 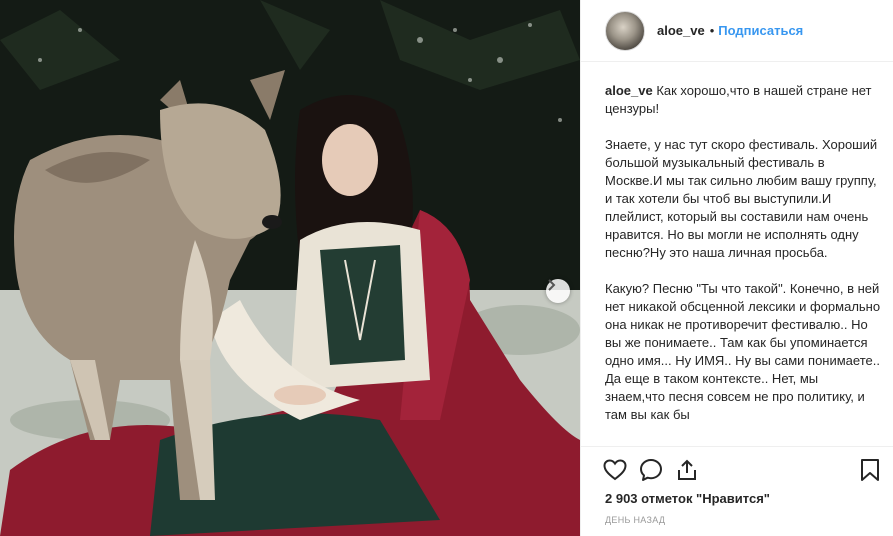 What do you see at coordinates (687, 498) in the screenshot?
I see `likes-count: 2 903 отметок "Нравится"` at bounding box center [687, 498].